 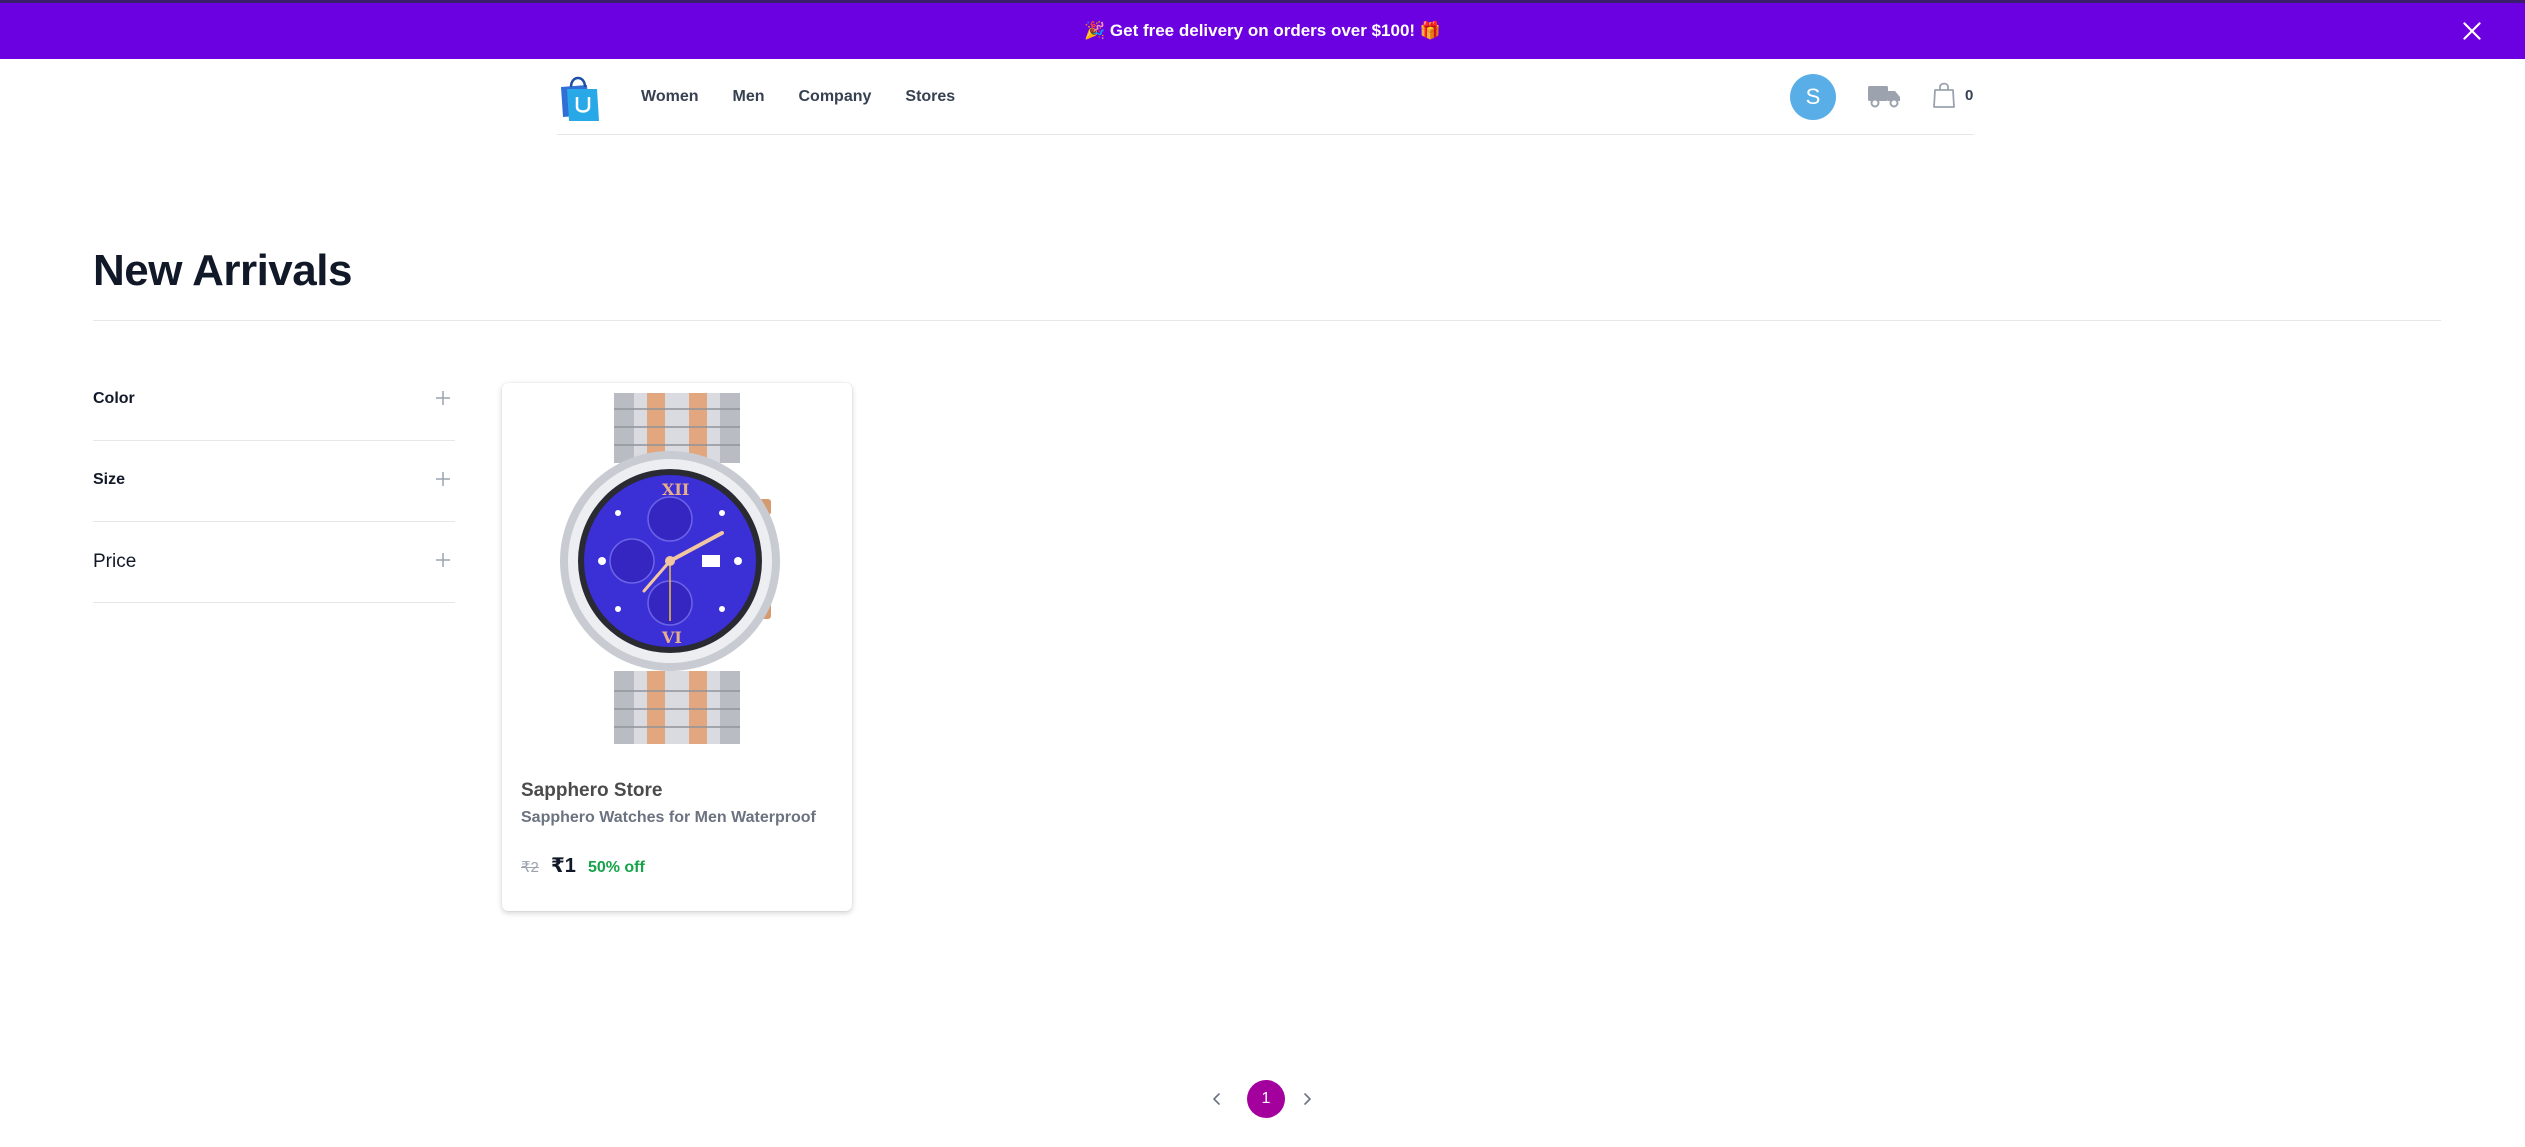 I want to click on chevron-right-icon, so click(x=1307, y=1099).